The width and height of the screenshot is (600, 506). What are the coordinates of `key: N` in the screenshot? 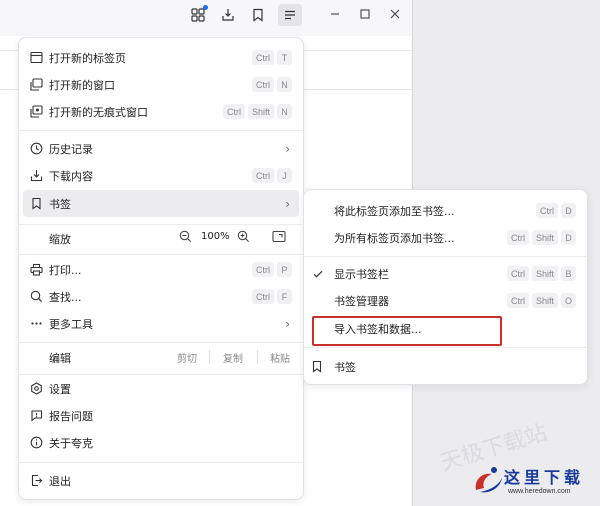 It's located at (284, 84).